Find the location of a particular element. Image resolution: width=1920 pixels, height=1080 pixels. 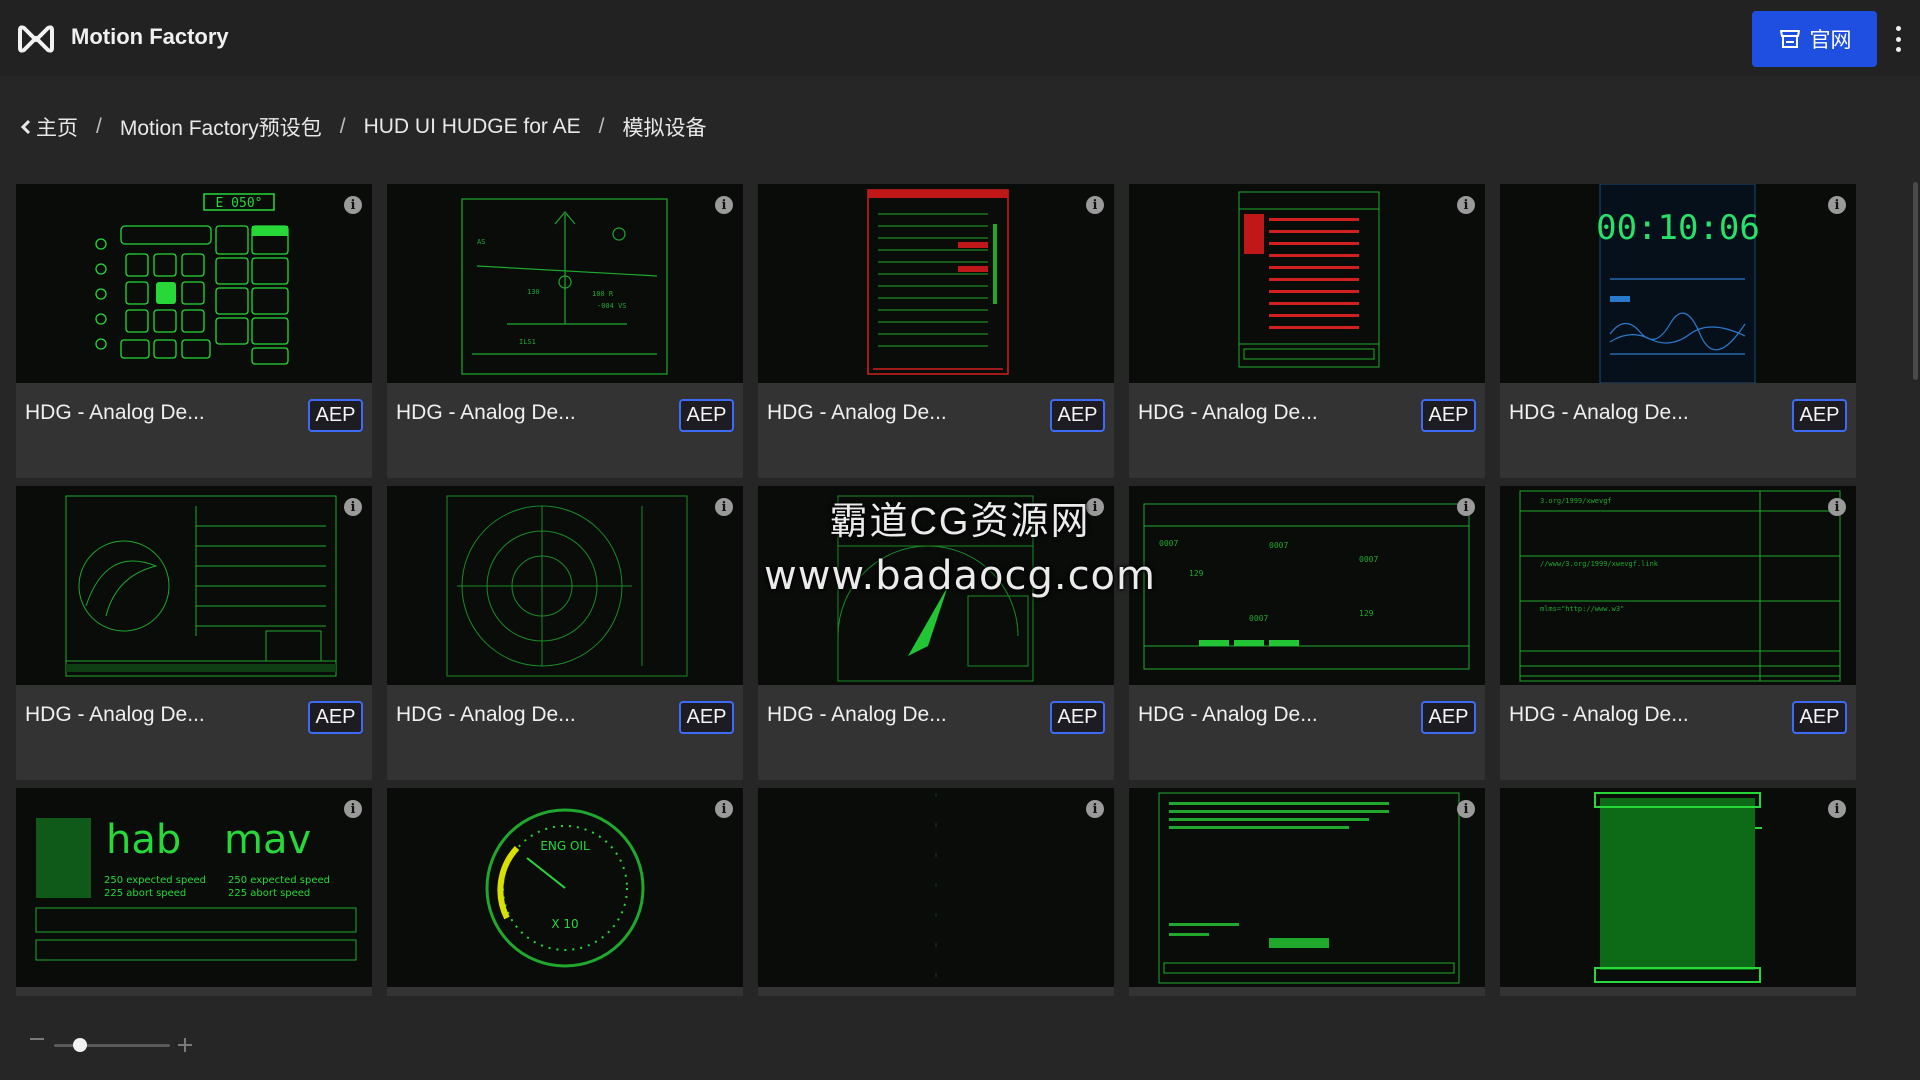

asset-thumbnail: ENG OIL X 10 i is located at coordinates (565, 887).